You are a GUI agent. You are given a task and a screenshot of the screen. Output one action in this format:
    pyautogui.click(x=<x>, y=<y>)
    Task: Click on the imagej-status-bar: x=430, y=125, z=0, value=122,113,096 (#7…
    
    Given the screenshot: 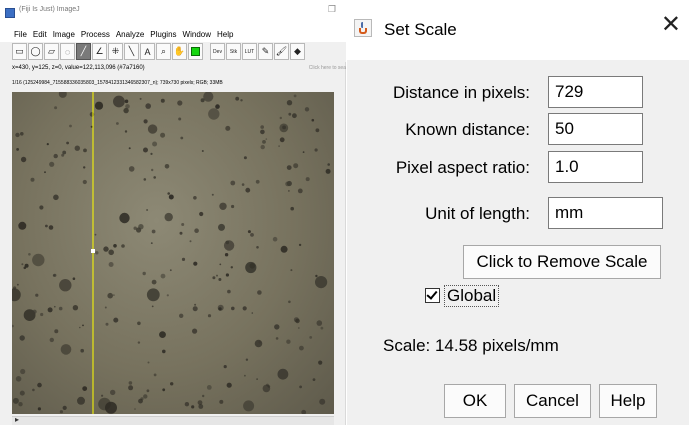 What is the action you would take?
    pyautogui.click(x=179, y=70)
    